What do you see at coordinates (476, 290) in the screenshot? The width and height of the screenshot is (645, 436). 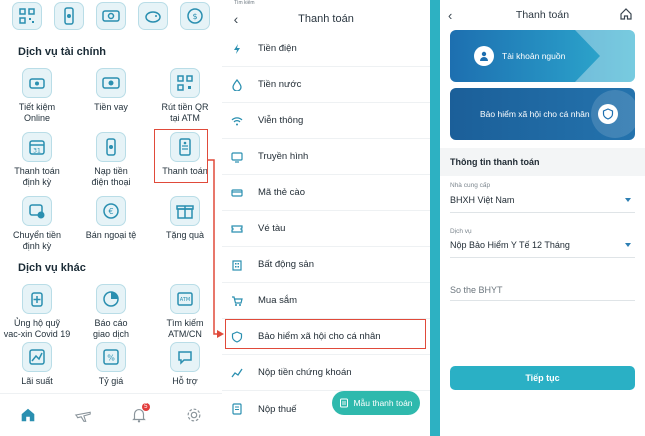 I see `bhyt-number-input: So the BHYT` at bounding box center [476, 290].